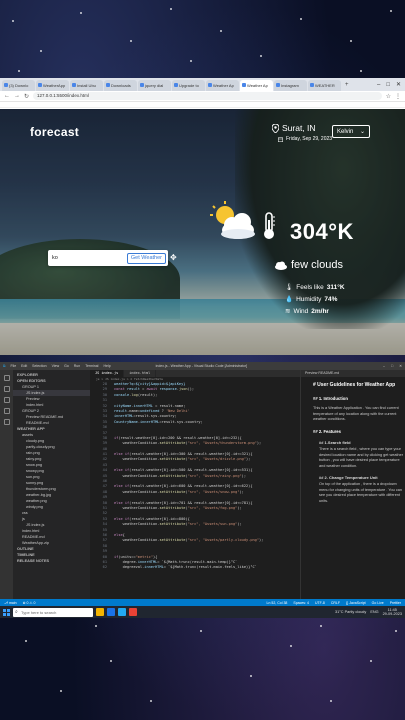 The image size is (405, 720). What do you see at coordinates (188, 85) in the screenshot?
I see `browser-tab: Upgrade to` at bounding box center [188, 85].